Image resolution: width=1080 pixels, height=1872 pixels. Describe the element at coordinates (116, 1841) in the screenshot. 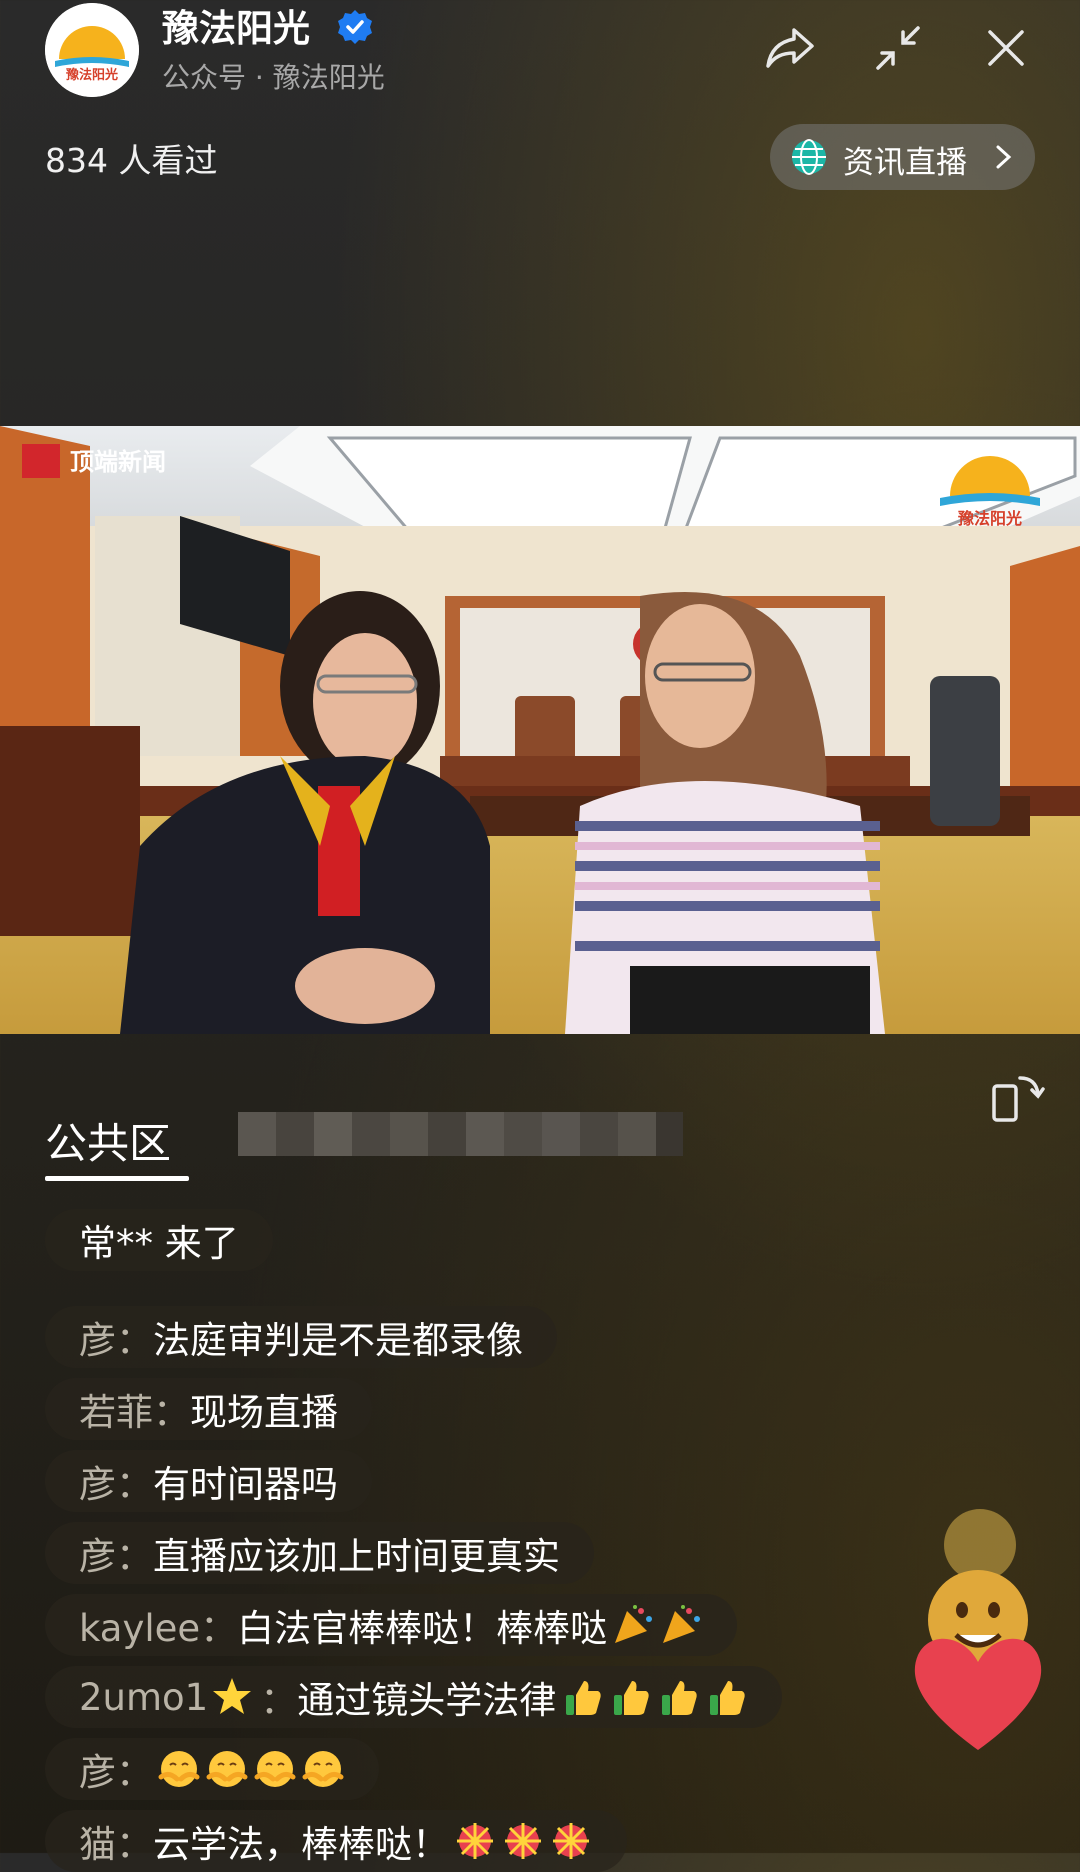

I see `chat-username: 猫：` at that location.